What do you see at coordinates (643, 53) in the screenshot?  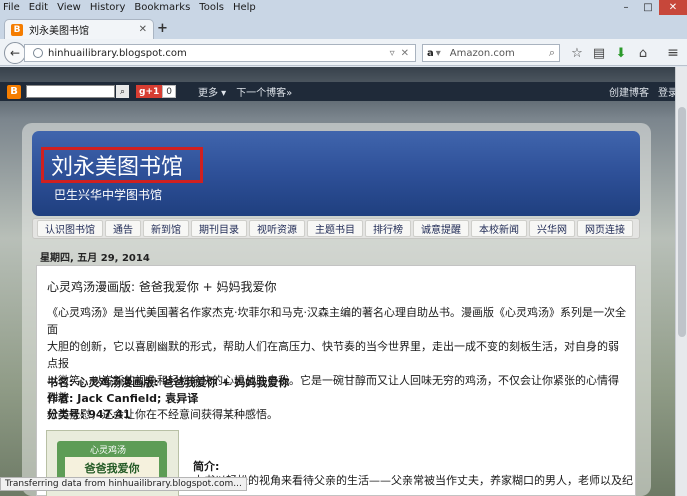 I see `home-icon: ⌂` at bounding box center [643, 53].